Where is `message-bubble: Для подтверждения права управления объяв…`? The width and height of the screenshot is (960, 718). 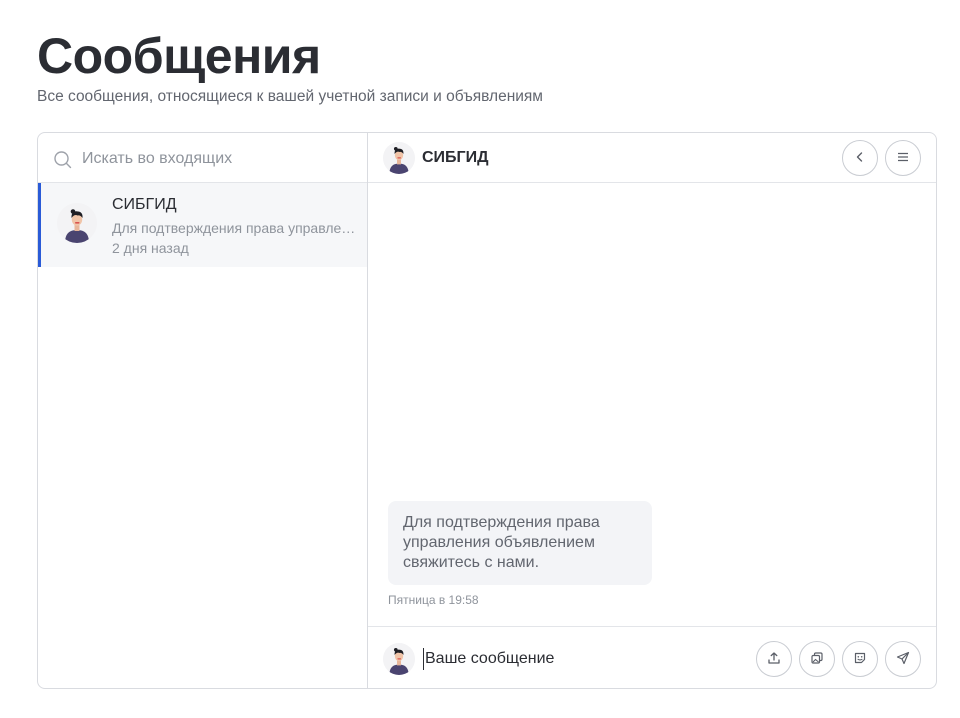 message-bubble: Для подтверждения права управления объяв… is located at coordinates (520, 543).